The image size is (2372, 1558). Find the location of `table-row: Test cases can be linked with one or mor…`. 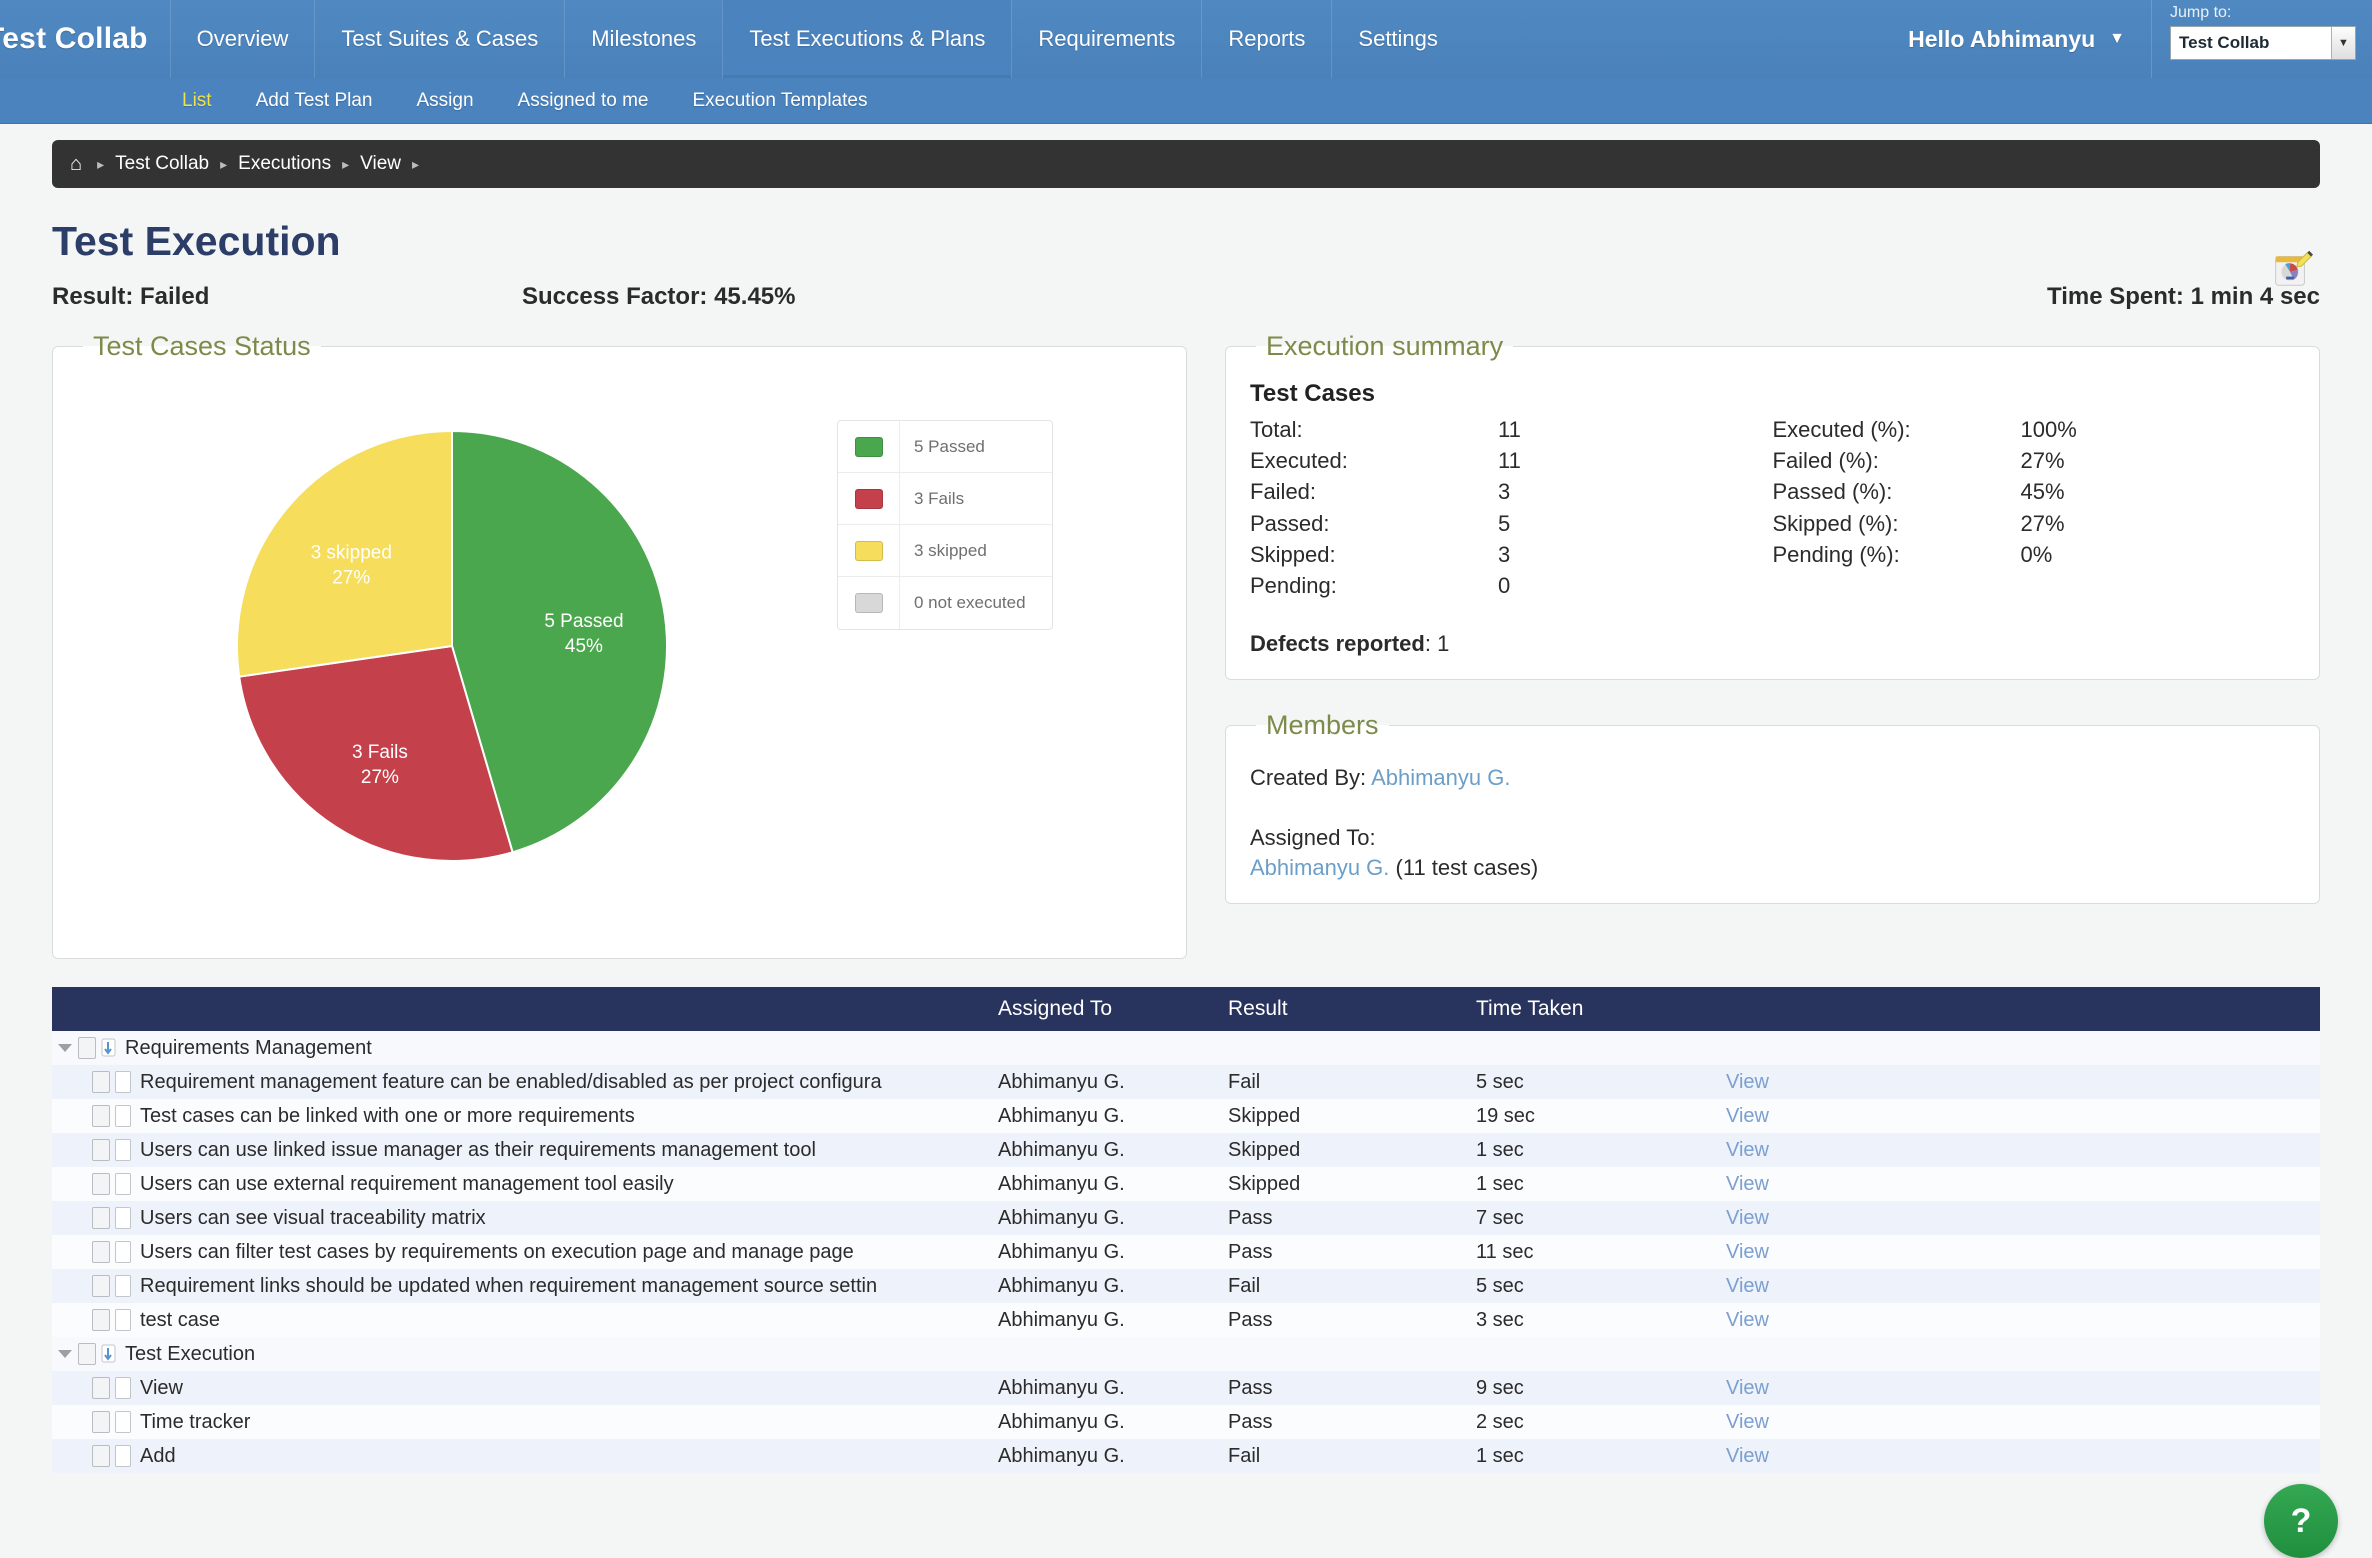

table-row: Test cases can be linked with one or mor… is located at coordinates (1186, 1116).